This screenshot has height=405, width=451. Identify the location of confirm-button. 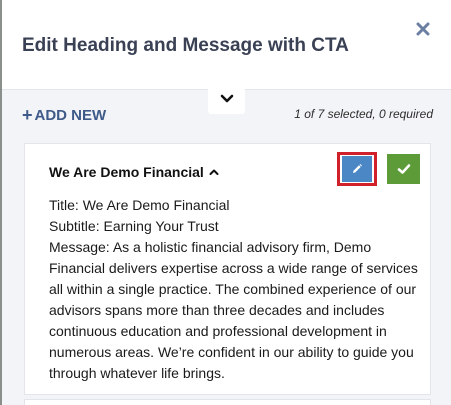
(403, 169).